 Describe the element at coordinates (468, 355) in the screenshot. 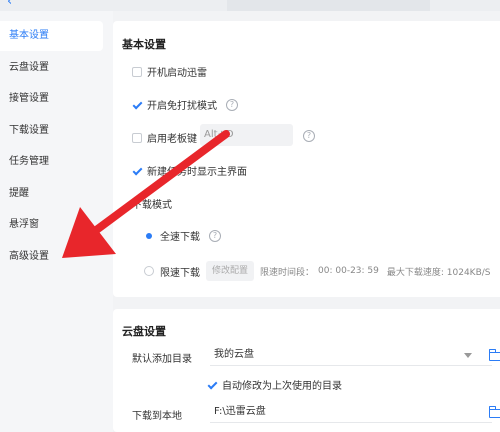

I see `chevron-down-icon` at that location.